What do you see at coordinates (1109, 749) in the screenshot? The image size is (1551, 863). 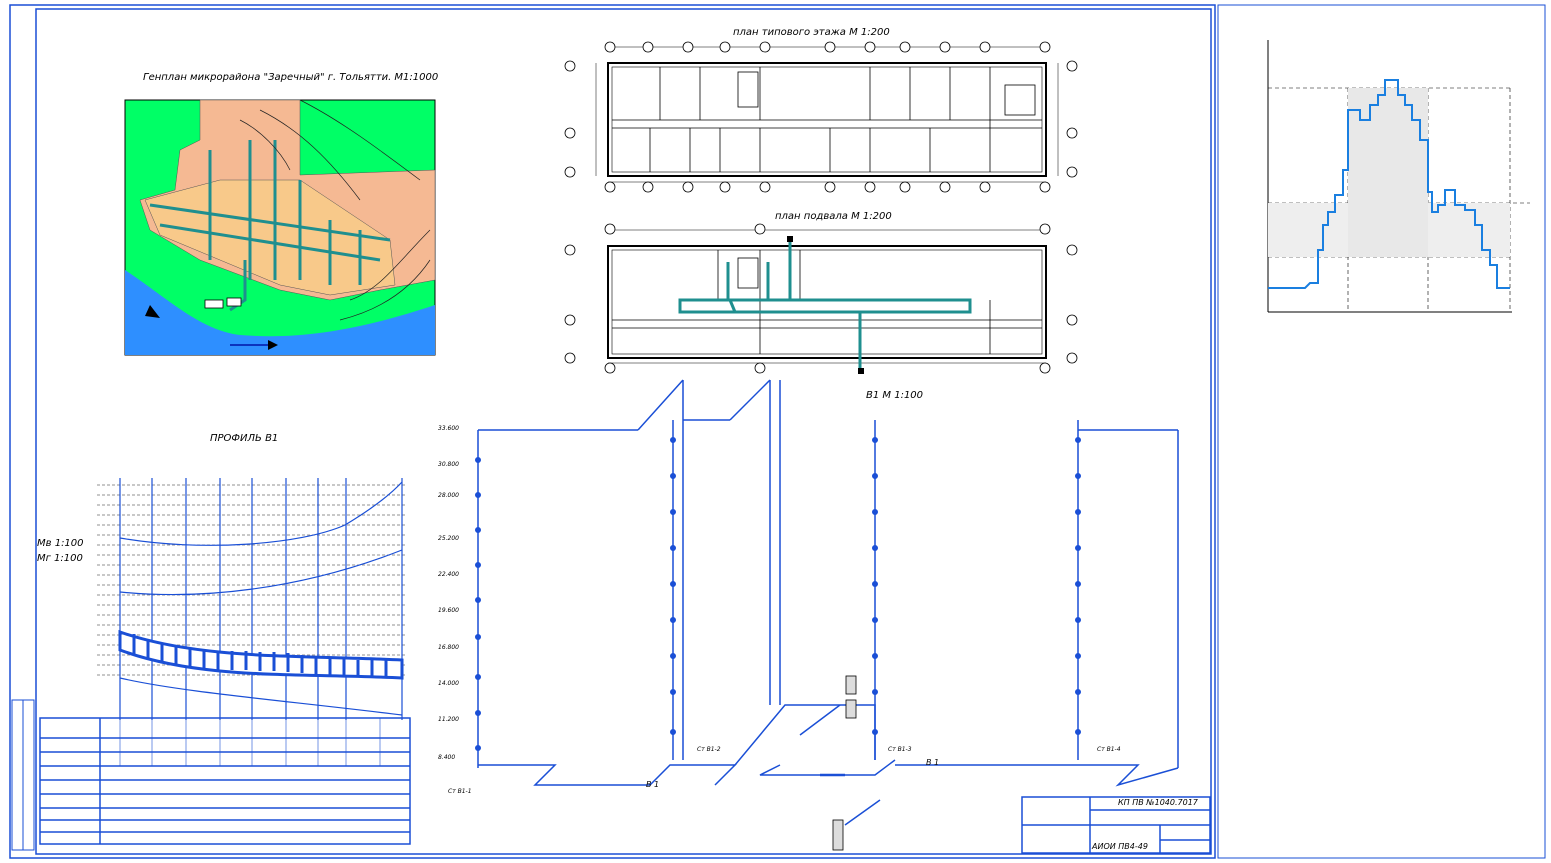 I see `riser-label-4: Ст В1-4` at bounding box center [1109, 749].